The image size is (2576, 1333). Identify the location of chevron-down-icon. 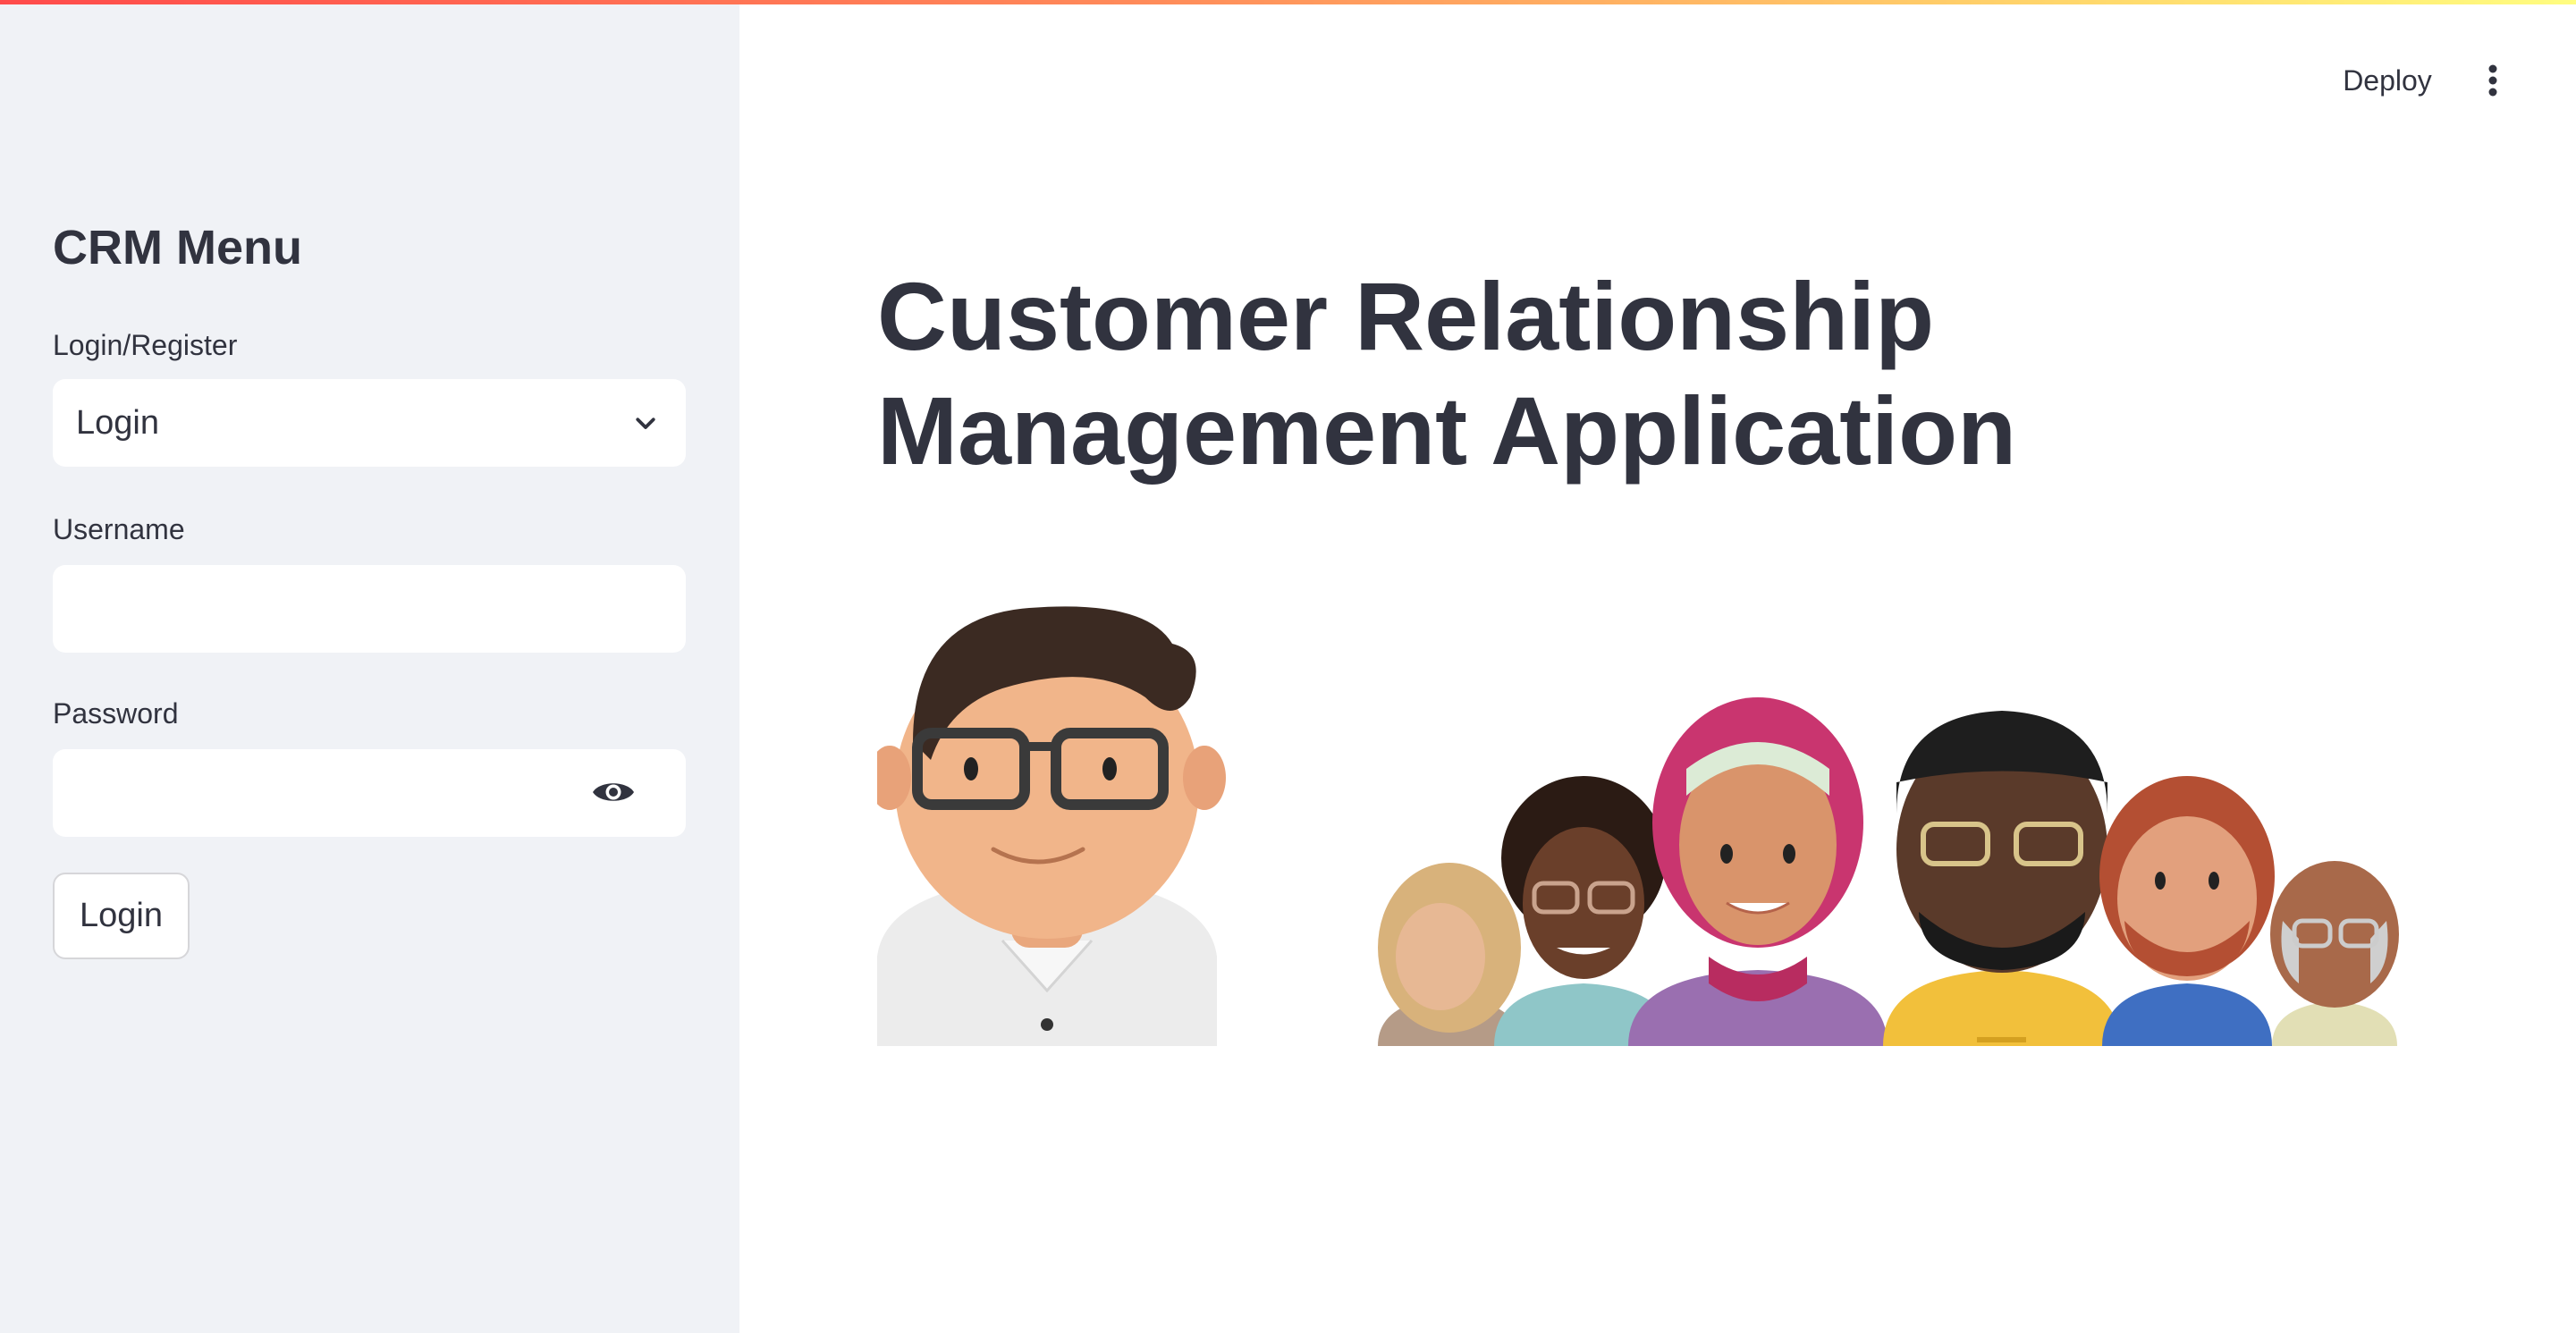
(645, 423).